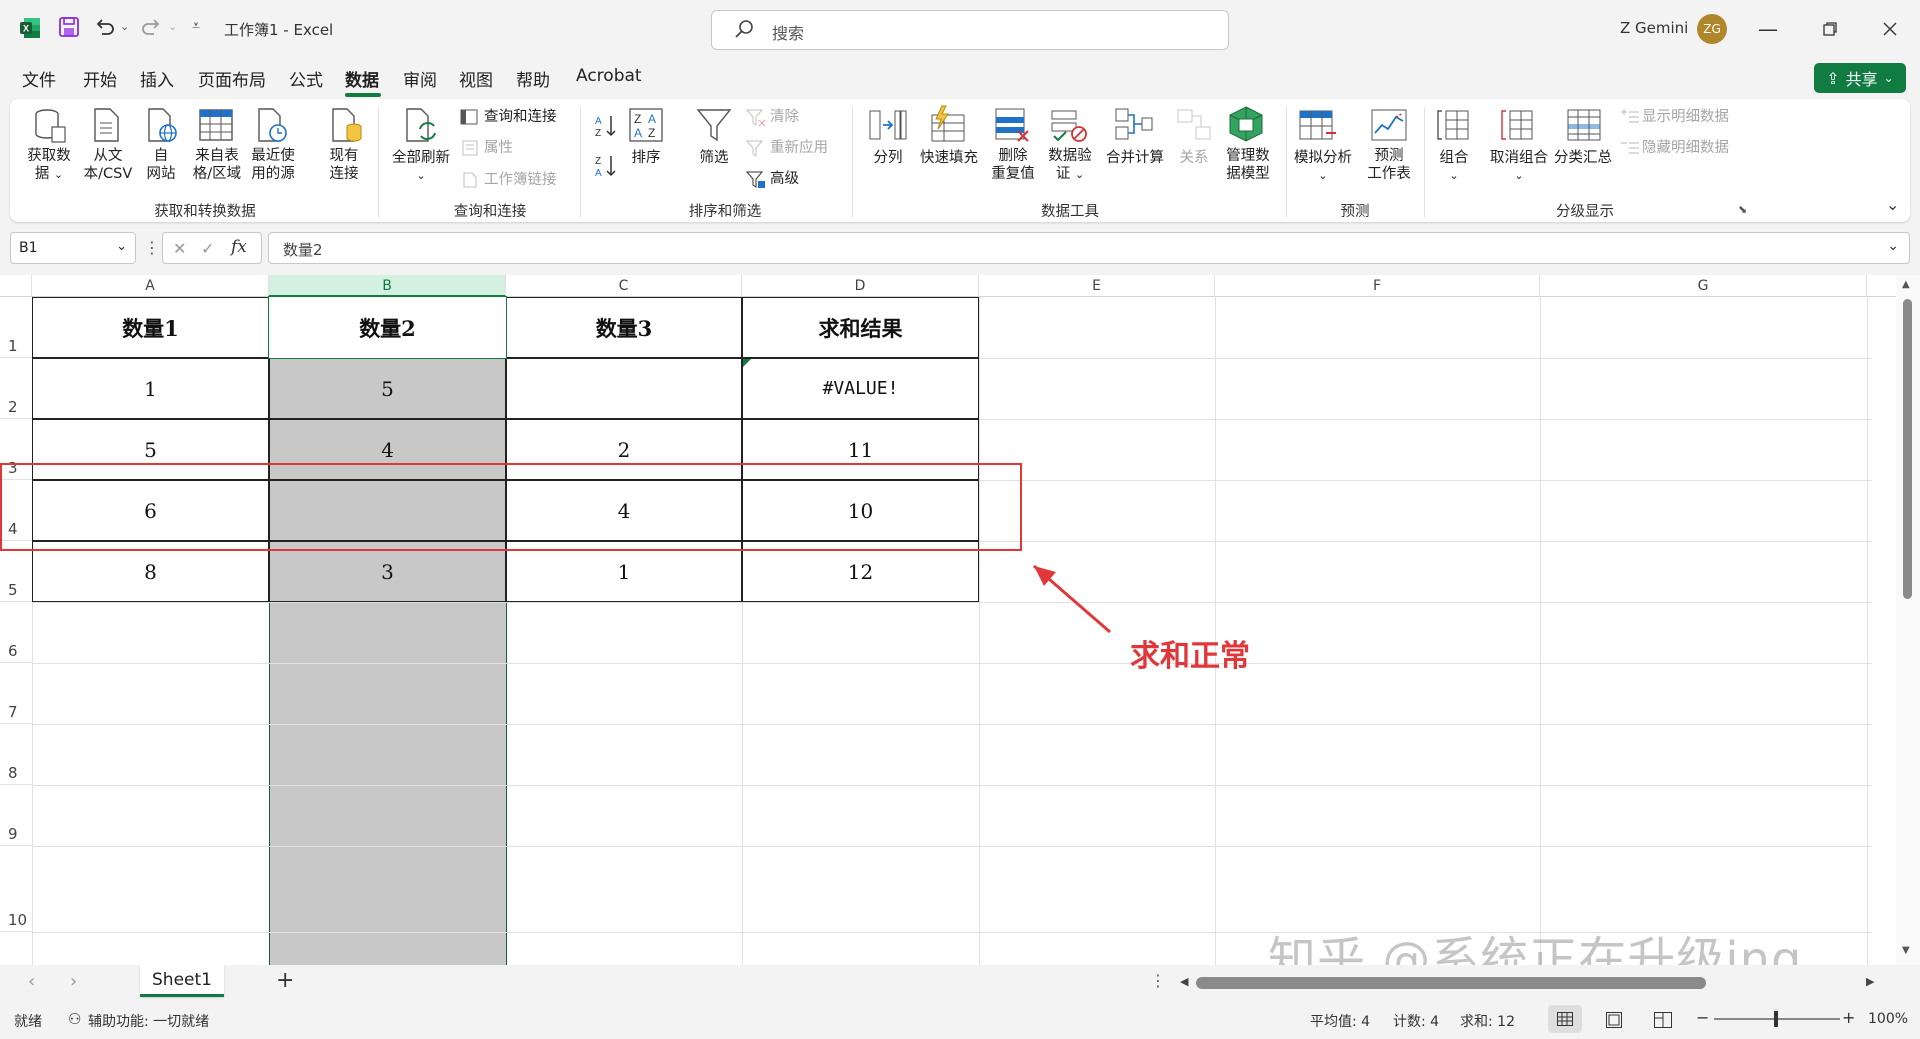 The width and height of the screenshot is (1920, 1039). Describe the element at coordinates (1776, 1019) in the screenshot. I see `zoom-slider-thumb` at that location.